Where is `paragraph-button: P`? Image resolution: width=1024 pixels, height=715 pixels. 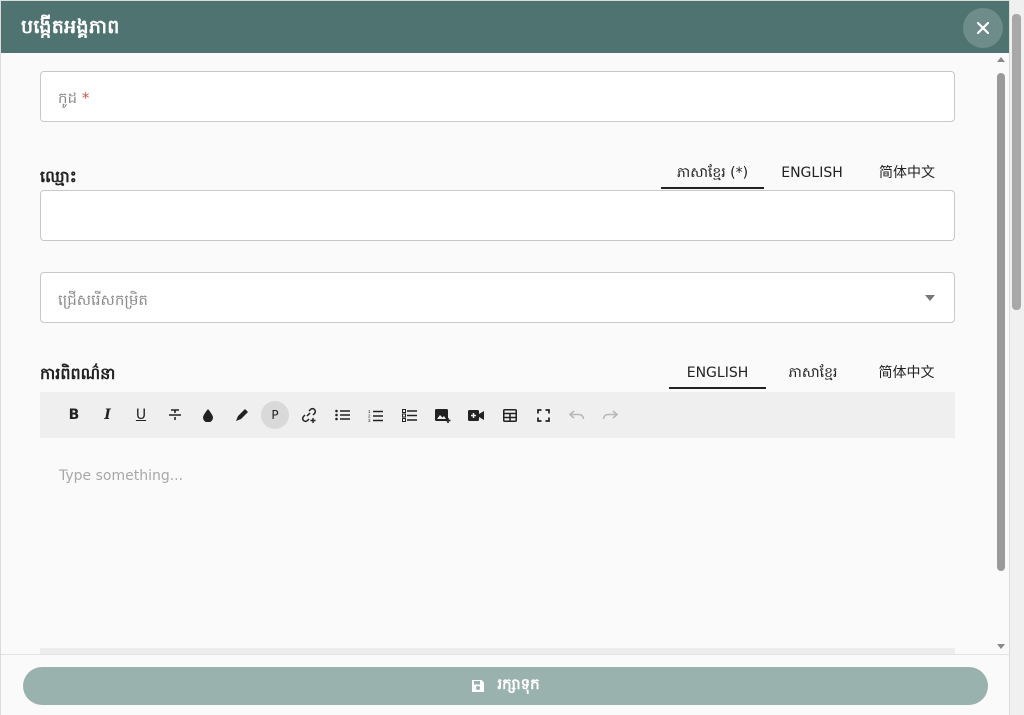
paragraph-button: P is located at coordinates (275, 415).